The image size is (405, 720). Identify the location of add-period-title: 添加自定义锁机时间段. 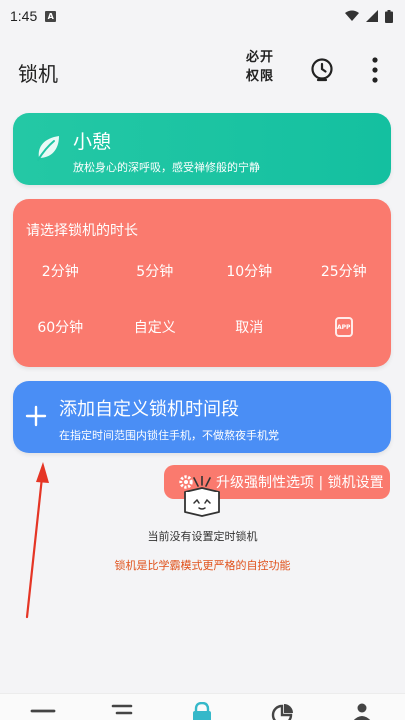
(149, 409).